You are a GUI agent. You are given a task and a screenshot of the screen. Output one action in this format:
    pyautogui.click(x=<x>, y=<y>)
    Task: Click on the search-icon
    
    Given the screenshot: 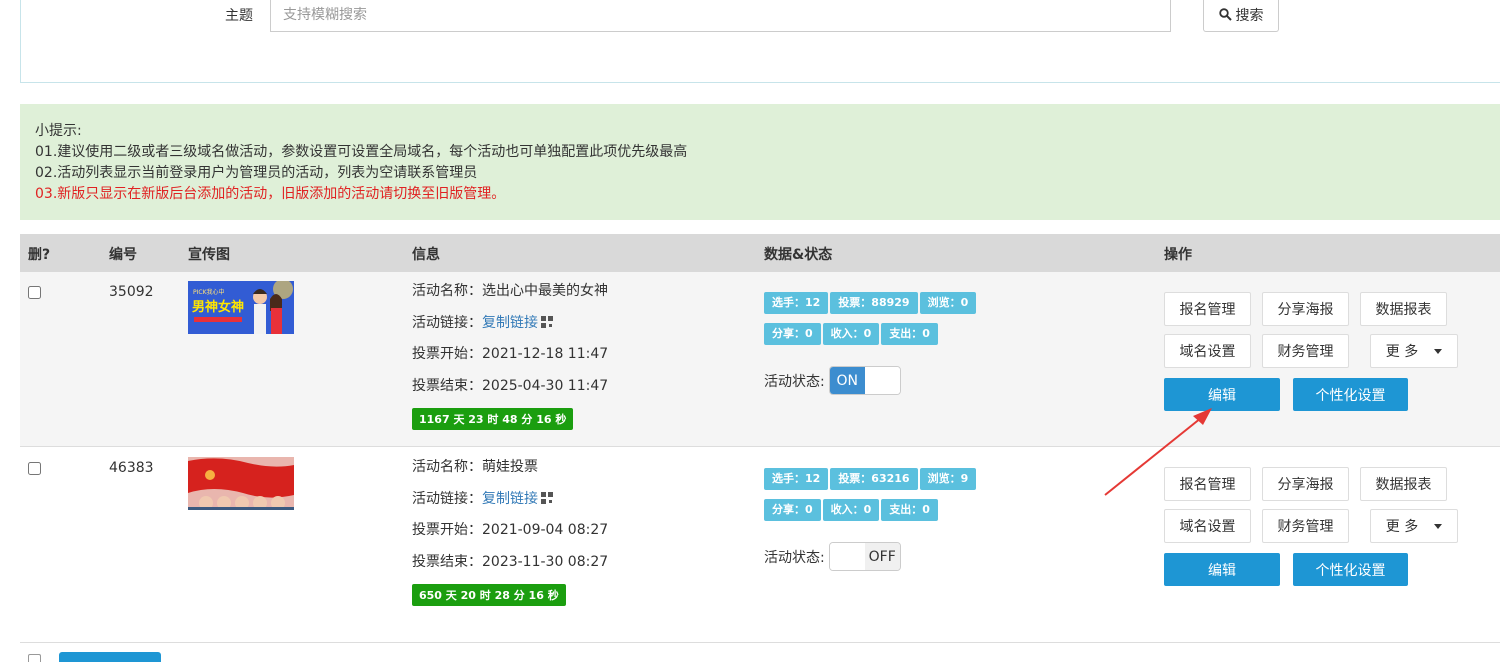 What is the action you would take?
    pyautogui.click(x=1225, y=14)
    